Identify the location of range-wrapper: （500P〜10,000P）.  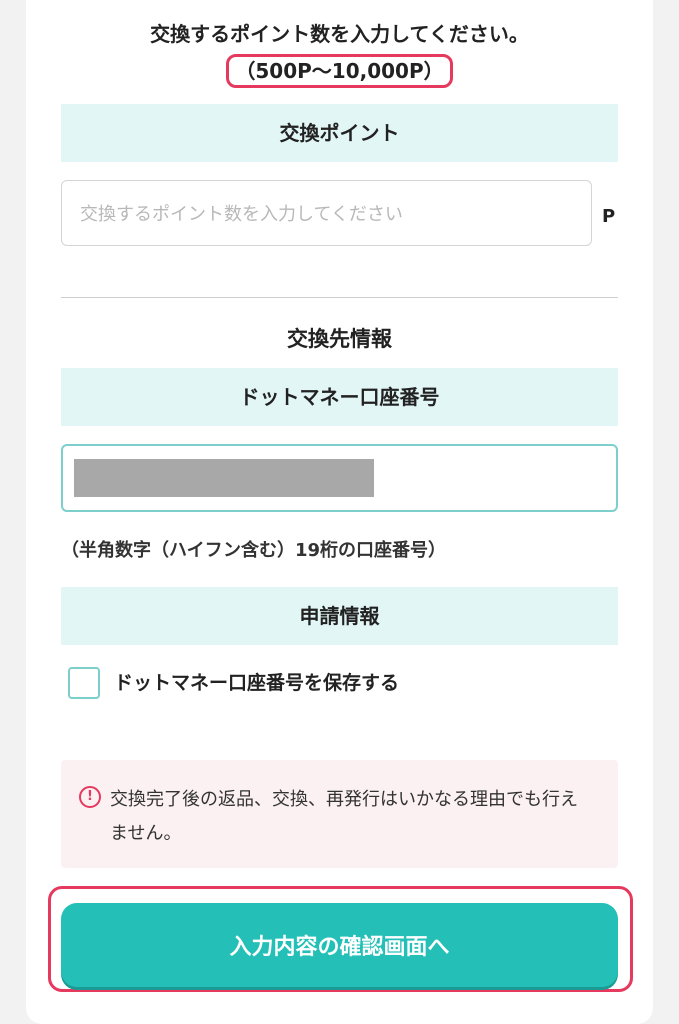
(339, 71).